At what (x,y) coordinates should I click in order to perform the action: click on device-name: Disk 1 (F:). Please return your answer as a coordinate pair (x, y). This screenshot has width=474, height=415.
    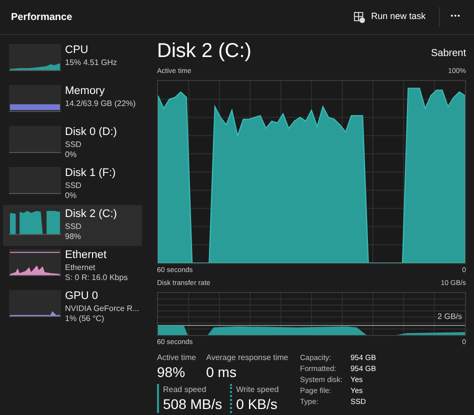
    Looking at the image, I should click on (90, 174).